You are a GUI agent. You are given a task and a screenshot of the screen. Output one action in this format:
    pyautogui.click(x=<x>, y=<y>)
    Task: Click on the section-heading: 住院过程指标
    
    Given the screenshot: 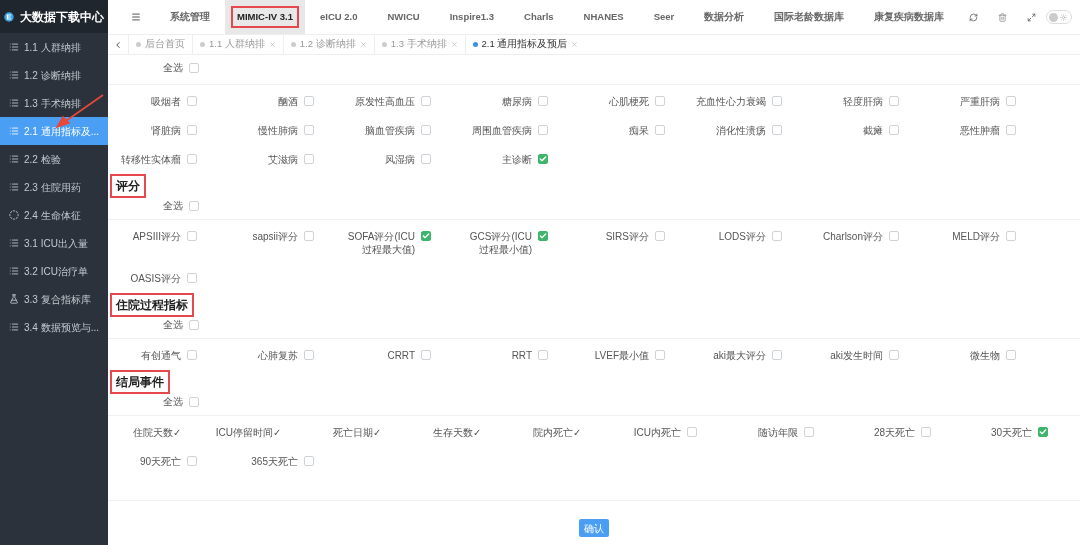 What is the action you would take?
    pyautogui.click(x=152, y=305)
    